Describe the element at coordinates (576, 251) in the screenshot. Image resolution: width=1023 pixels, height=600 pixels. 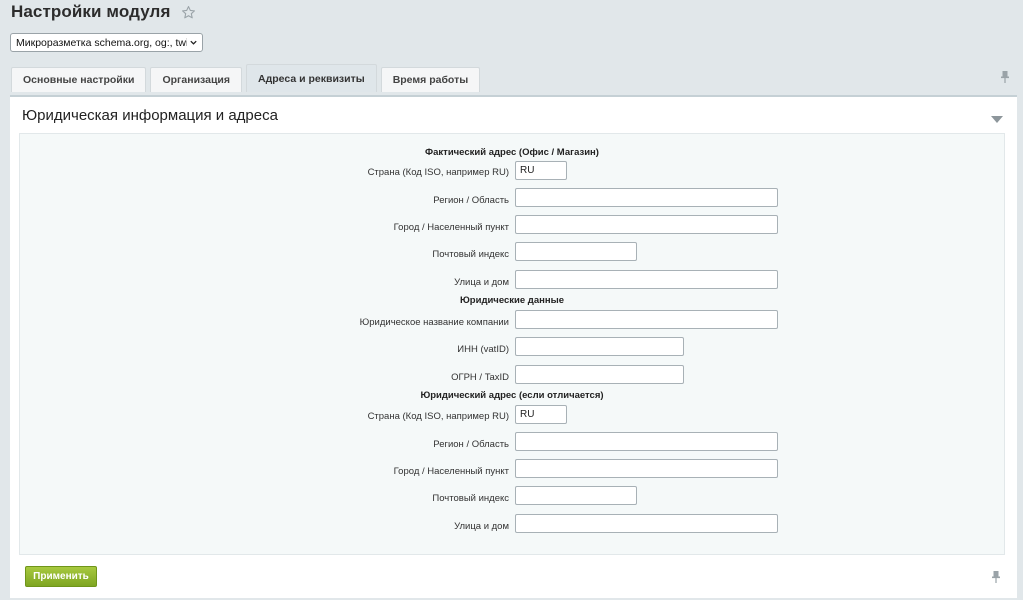
I see `actual-zip-input` at that location.